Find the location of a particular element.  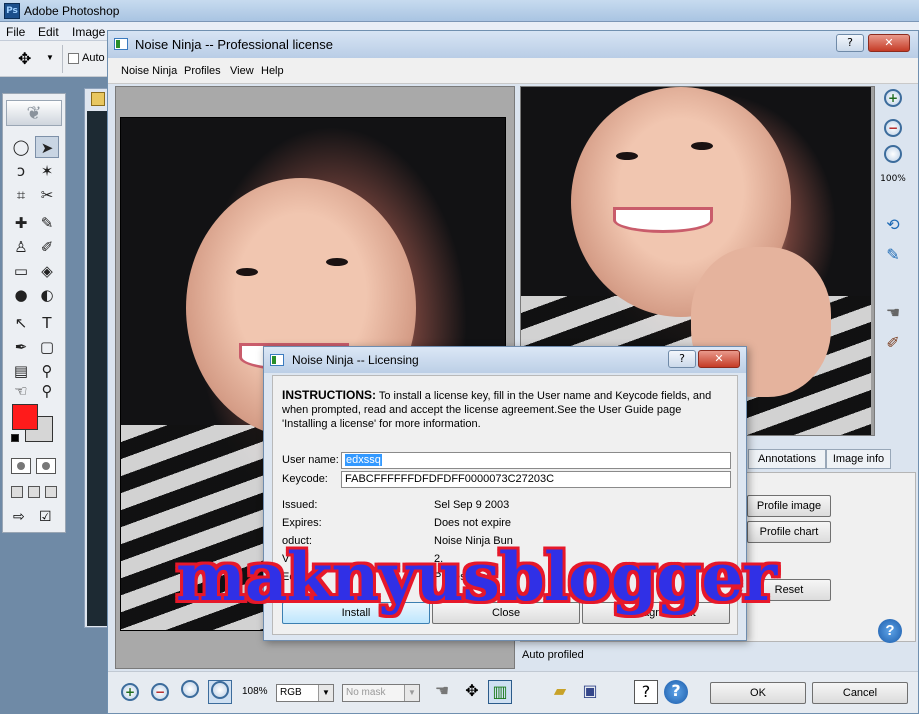

menu-image: Image is located at coordinates (88, 32).